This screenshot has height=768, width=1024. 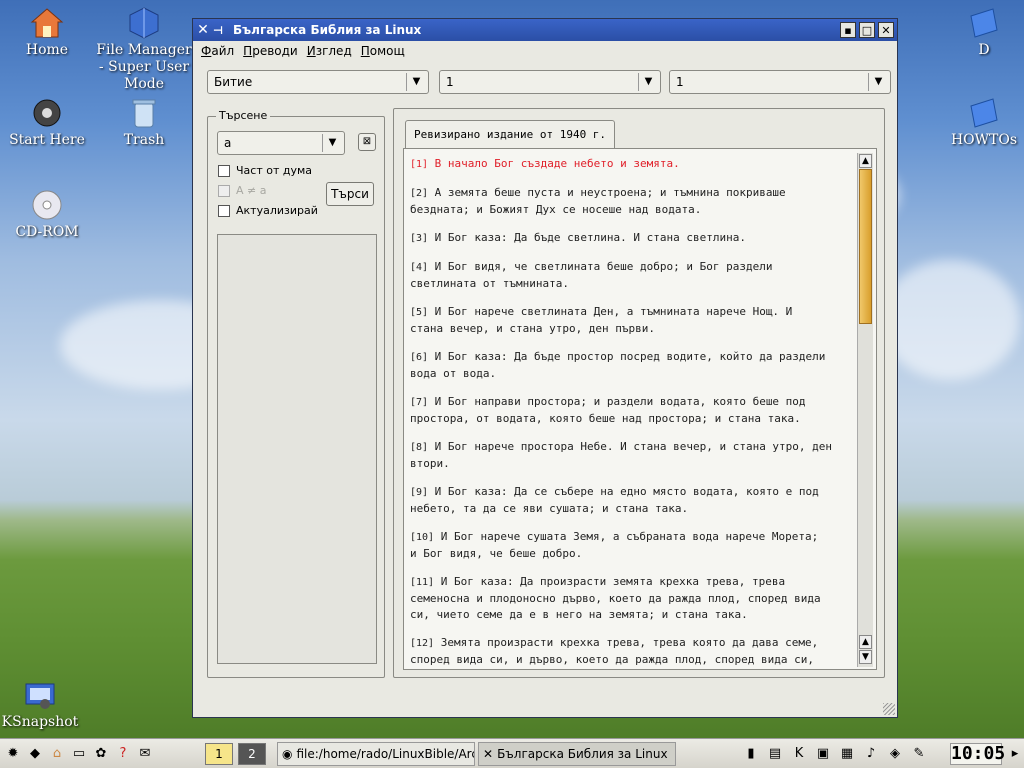 I want to click on desktop-icon-home: Home, so click(x=48, y=32).